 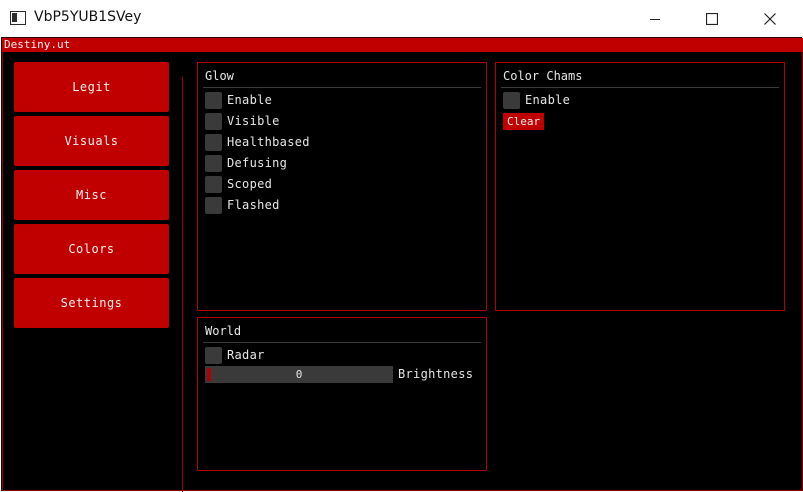 What do you see at coordinates (342, 394) in the screenshot?
I see `world-group: World Radar 0 Brightness` at bounding box center [342, 394].